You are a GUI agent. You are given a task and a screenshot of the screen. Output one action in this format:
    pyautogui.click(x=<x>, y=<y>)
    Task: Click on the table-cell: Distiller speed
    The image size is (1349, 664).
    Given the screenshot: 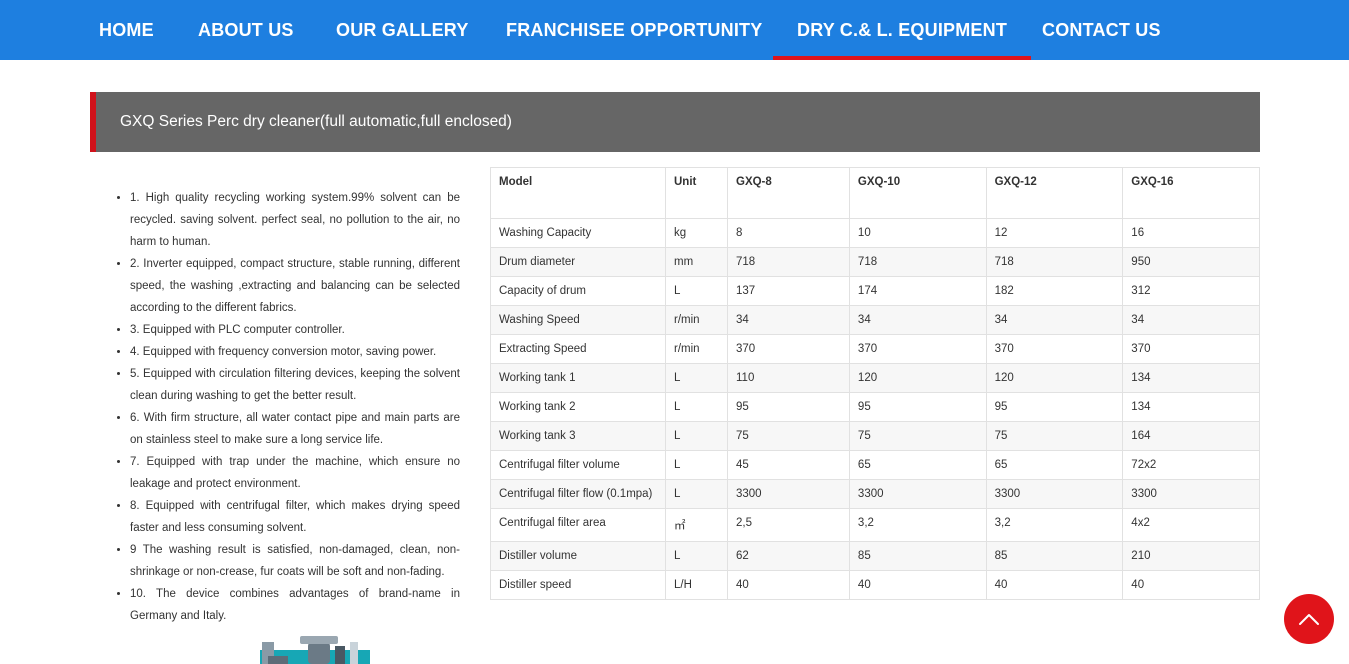 What is the action you would take?
    pyautogui.click(x=578, y=585)
    